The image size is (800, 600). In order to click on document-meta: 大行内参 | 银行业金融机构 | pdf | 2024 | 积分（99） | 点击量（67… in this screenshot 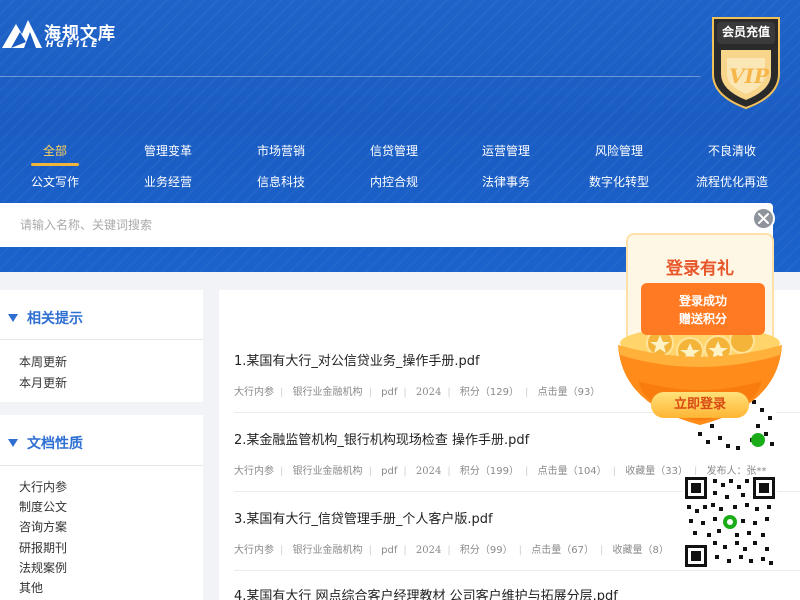, I will do `click(451, 548)`.